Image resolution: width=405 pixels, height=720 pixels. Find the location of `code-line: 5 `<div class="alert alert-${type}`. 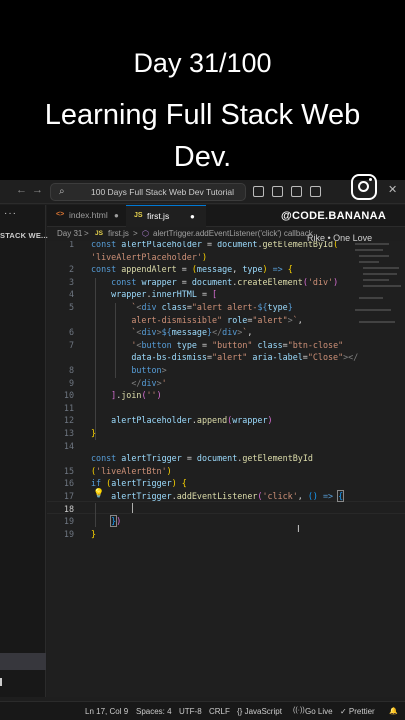

code-line: 5 `<div class="alert alert-${type} is located at coordinates (180, 307).